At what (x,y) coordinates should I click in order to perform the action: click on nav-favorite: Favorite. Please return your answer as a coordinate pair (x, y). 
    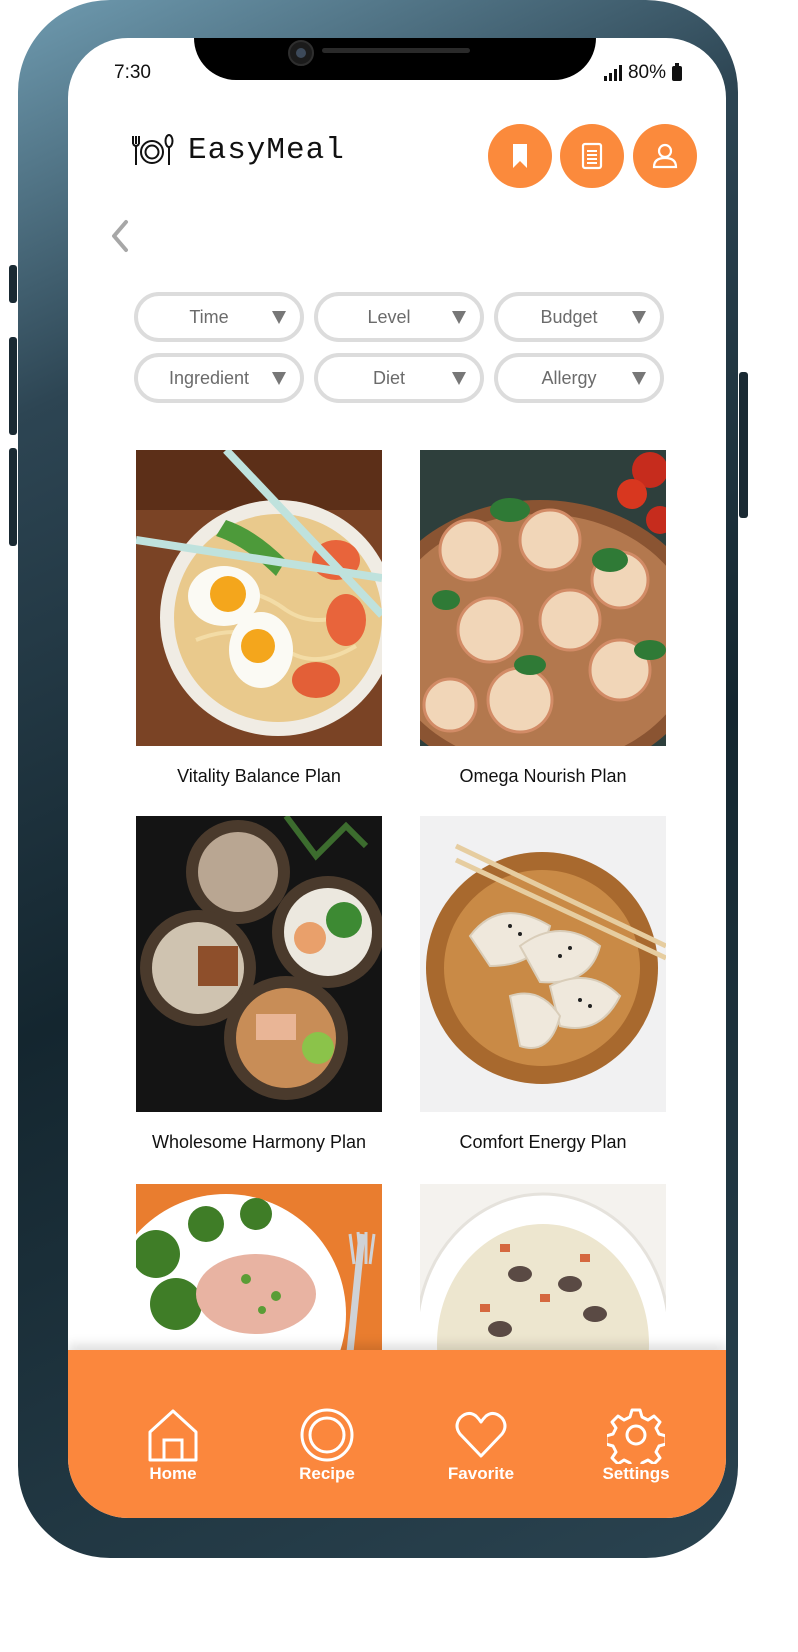
    Looking at the image, I should click on (481, 1445).